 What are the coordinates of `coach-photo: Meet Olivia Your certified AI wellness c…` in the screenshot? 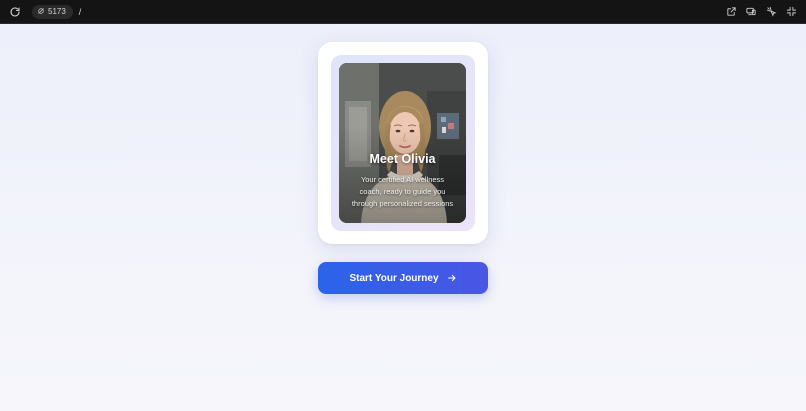 It's located at (402, 143).